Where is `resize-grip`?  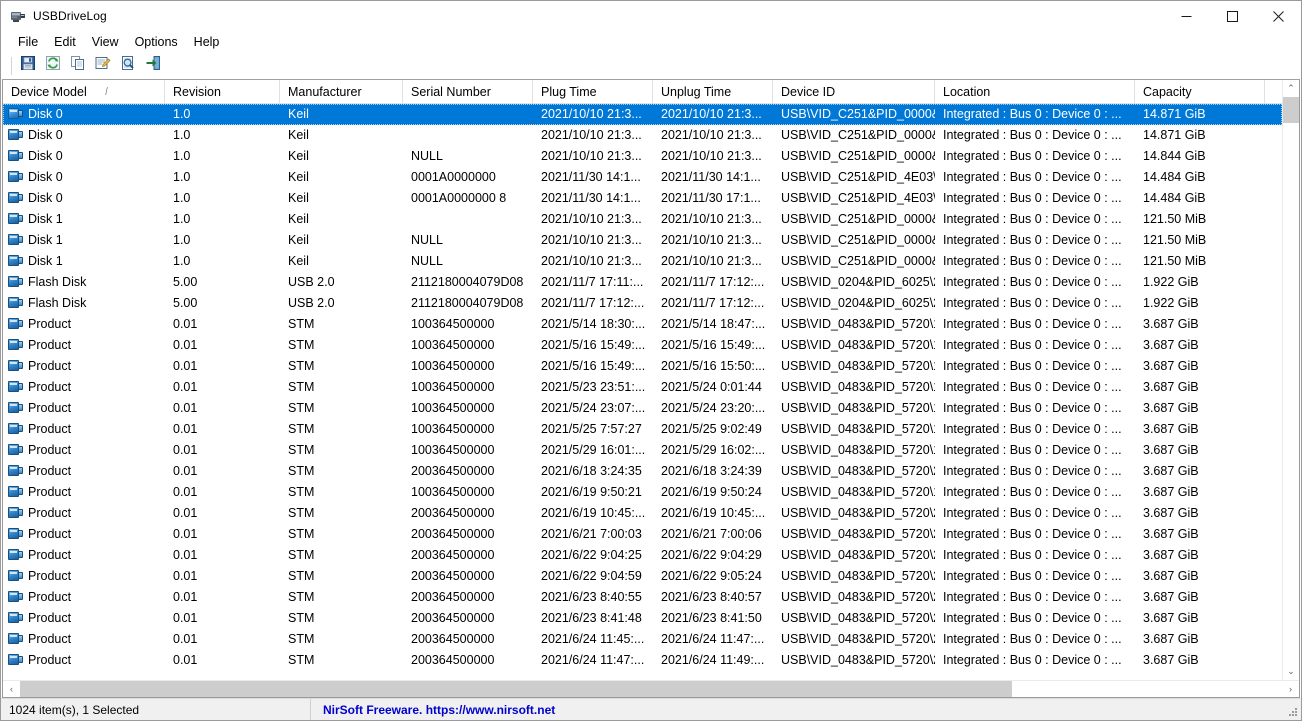 resize-grip is located at coordinates (1292, 711).